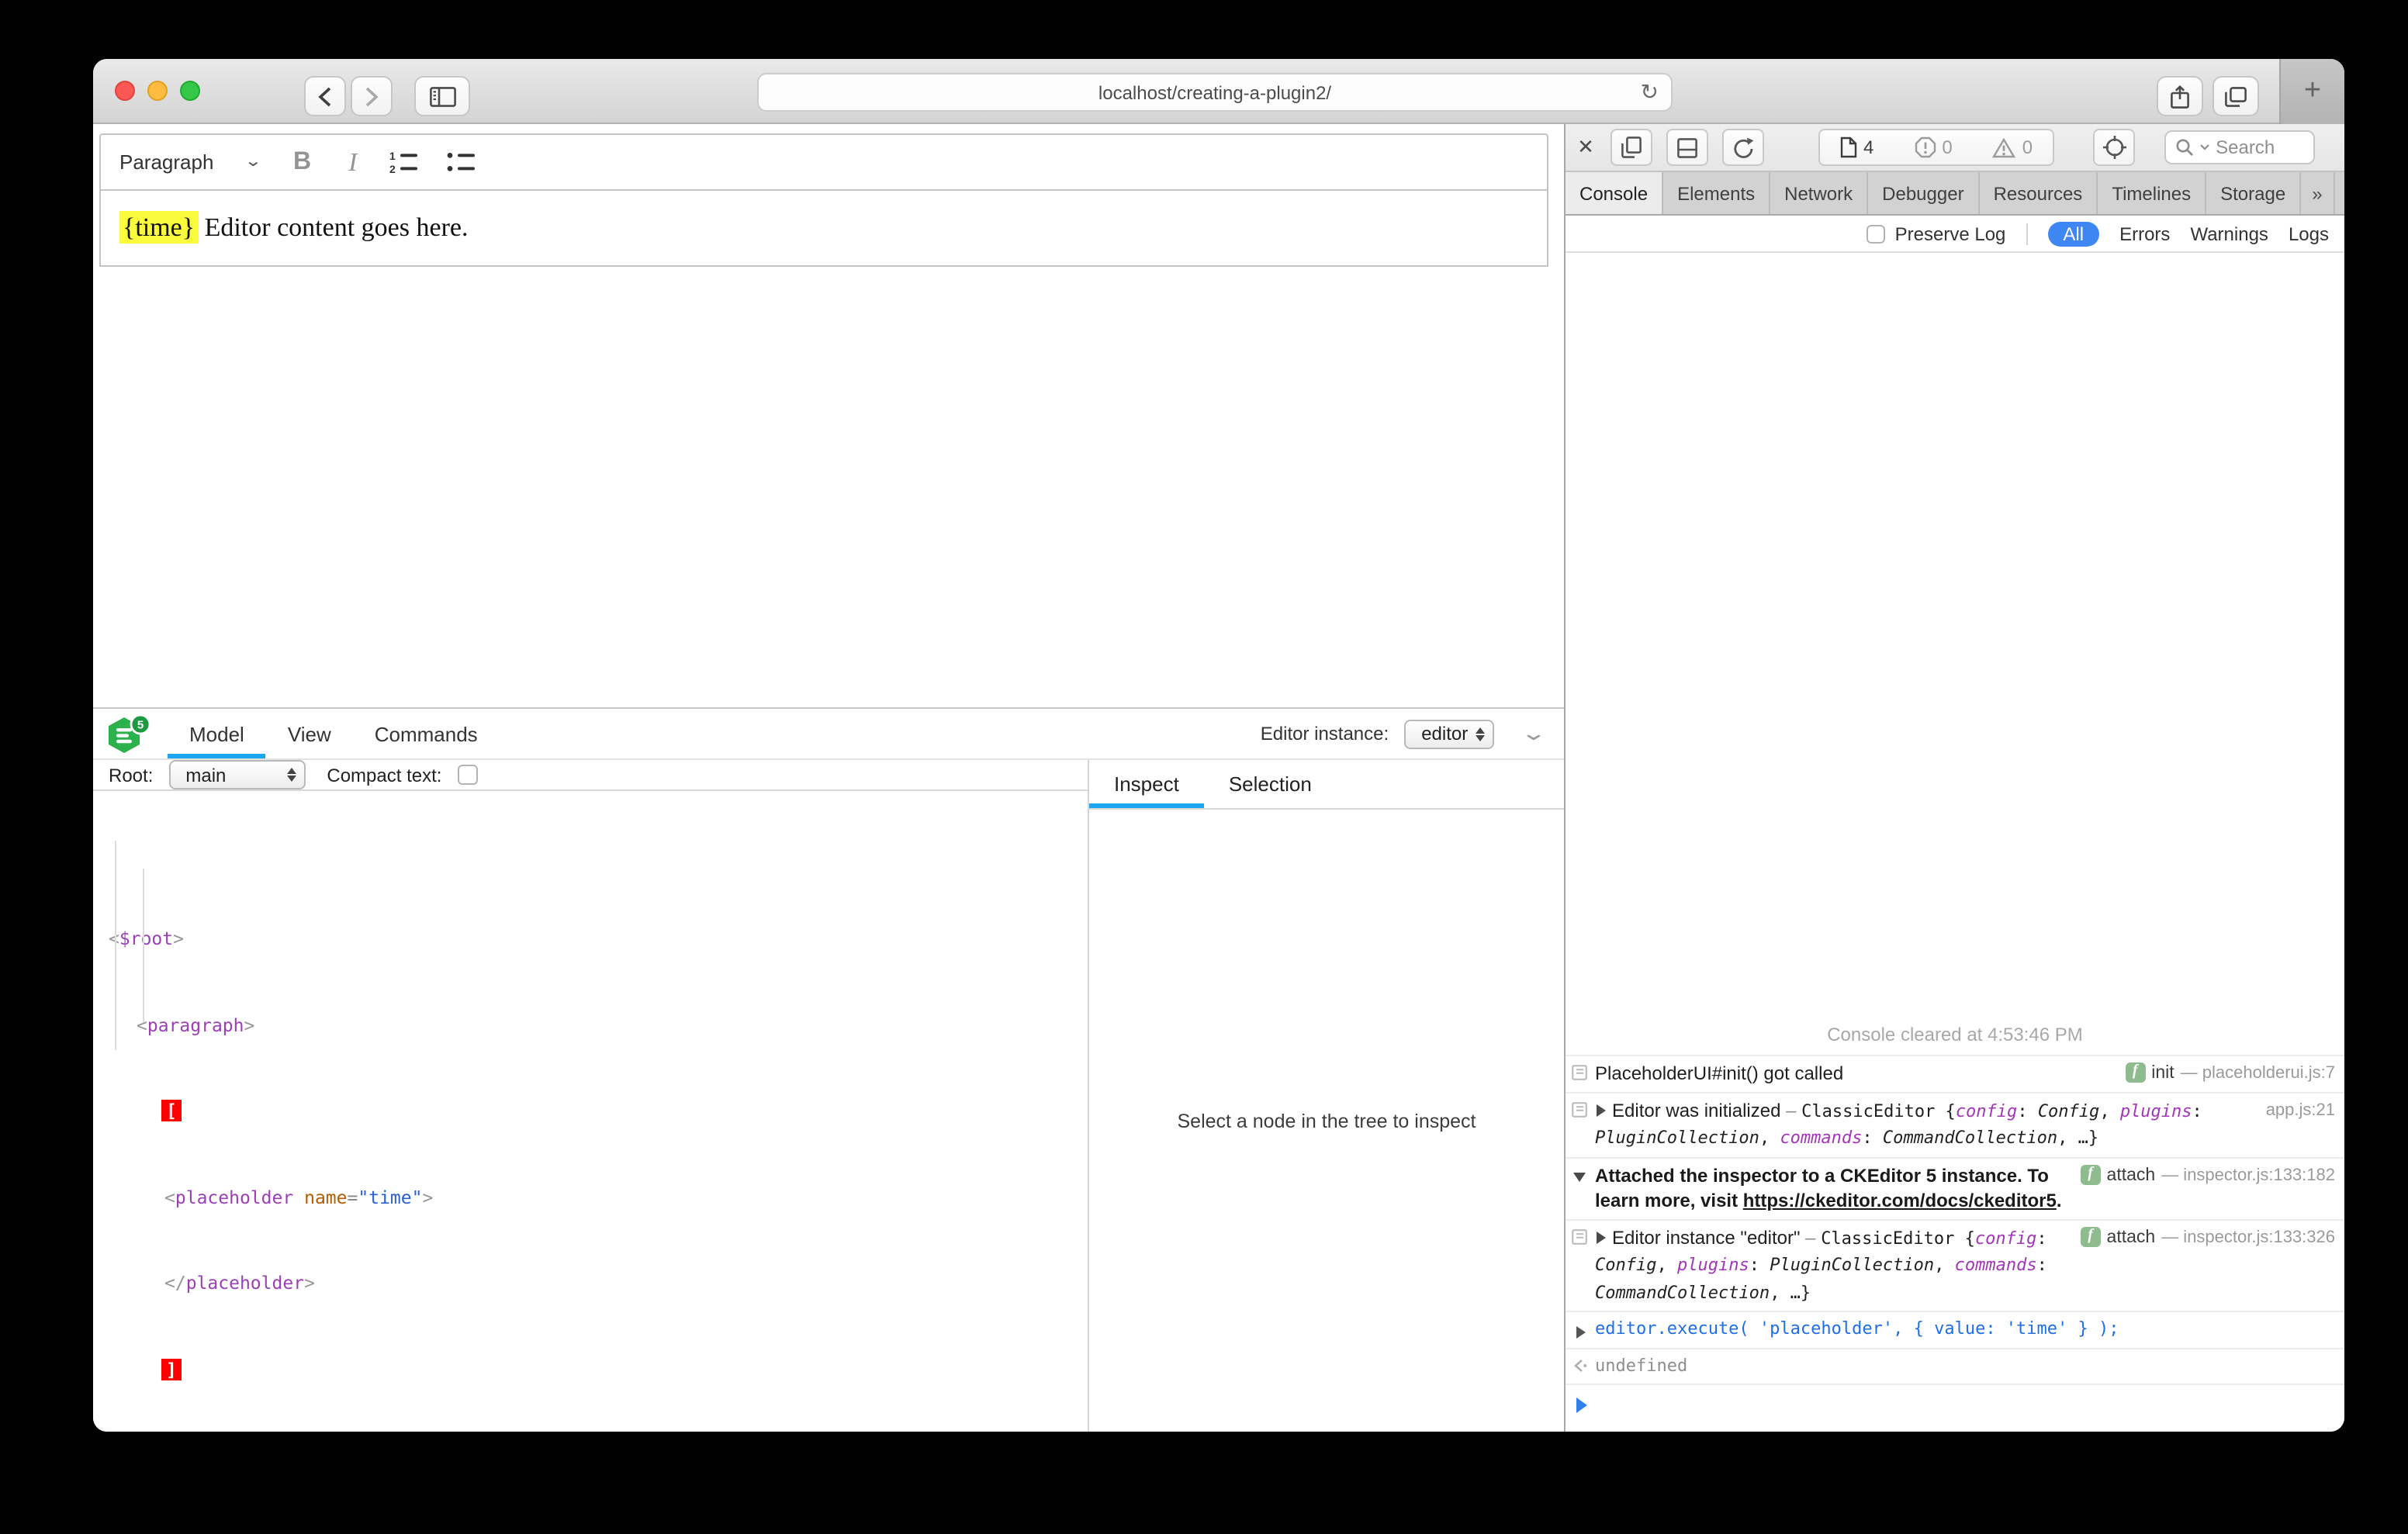 The width and height of the screenshot is (2408, 1534). Describe the element at coordinates (1615, 193) in the screenshot. I see `devtools-tab-console: Console` at that location.